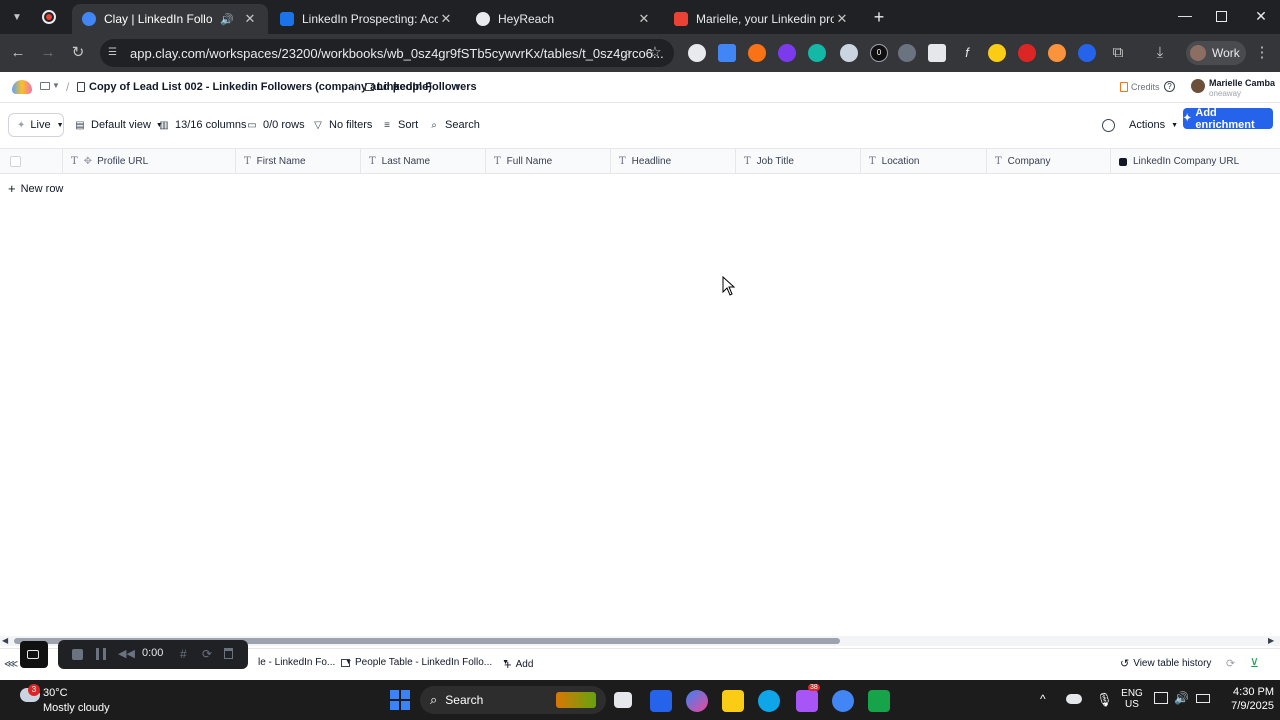 This screenshot has width=1280, height=720. Describe the element at coordinates (879, 701) in the screenshot. I see `app-icon` at that location.